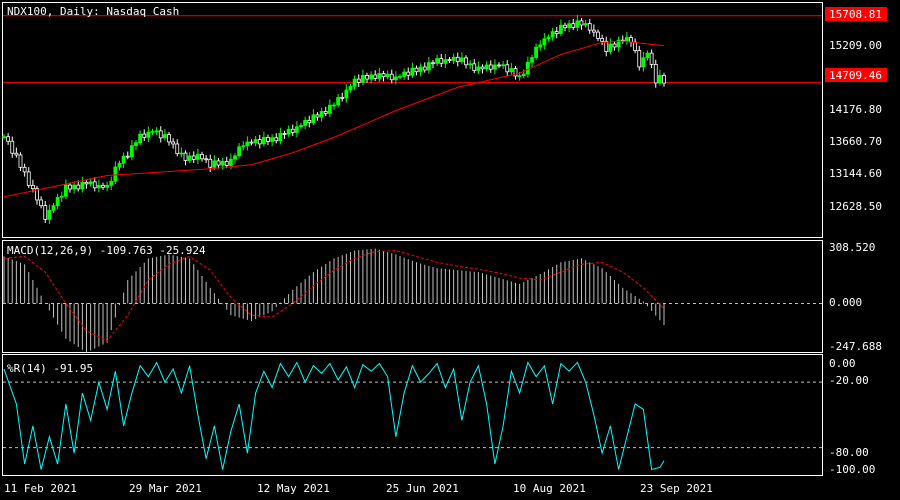 The width and height of the screenshot is (900, 500). I want to click on macd-tick-label: 308.520, so click(852, 247).